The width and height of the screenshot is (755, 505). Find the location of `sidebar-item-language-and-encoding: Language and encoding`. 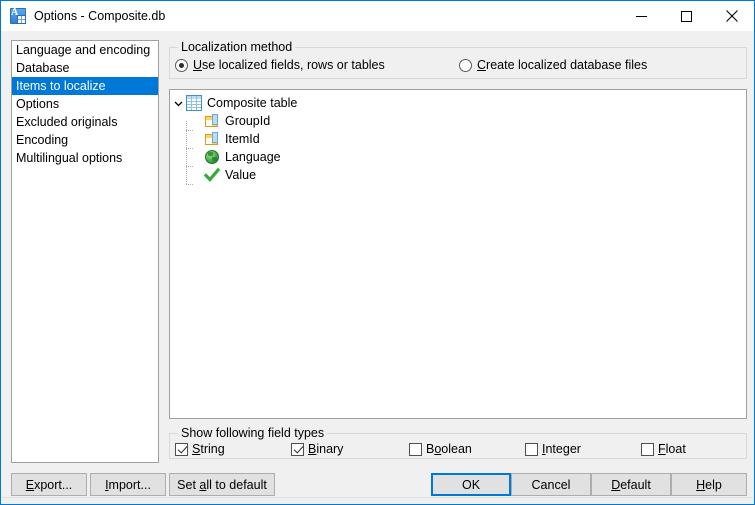

sidebar-item-language-and-encoding: Language and encoding is located at coordinates (85, 50).